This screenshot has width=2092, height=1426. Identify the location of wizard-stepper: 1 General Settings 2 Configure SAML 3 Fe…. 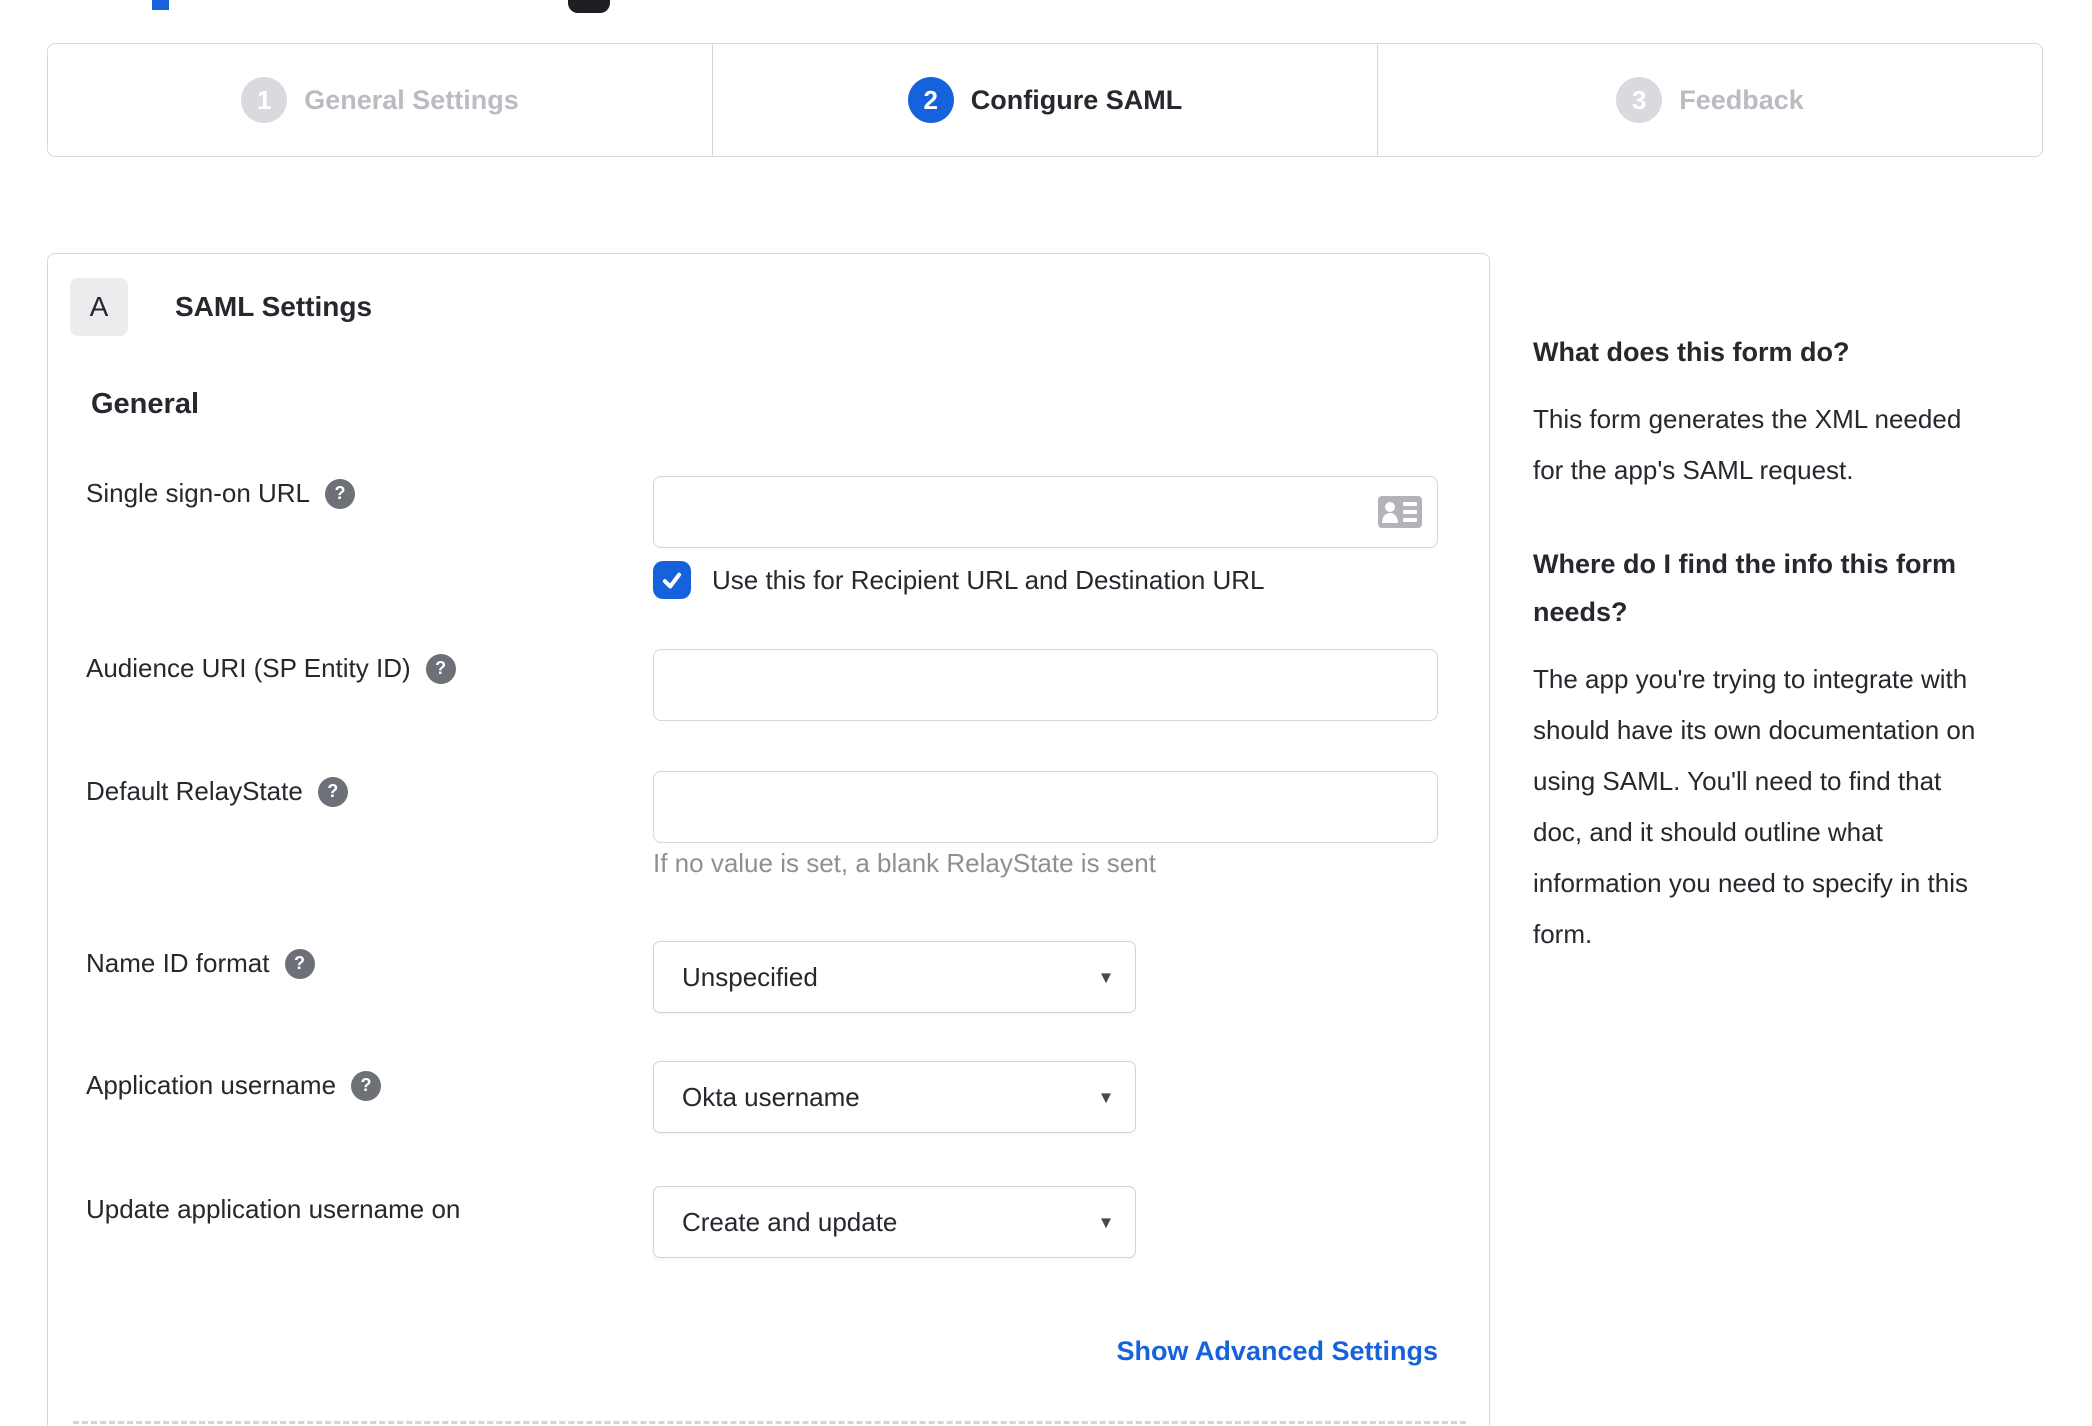
(1045, 100).